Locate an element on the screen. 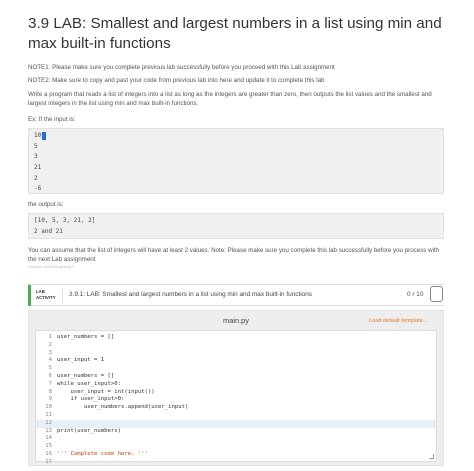  code-text: ''' Complete code here. ''' is located at coordinates (102, 454).